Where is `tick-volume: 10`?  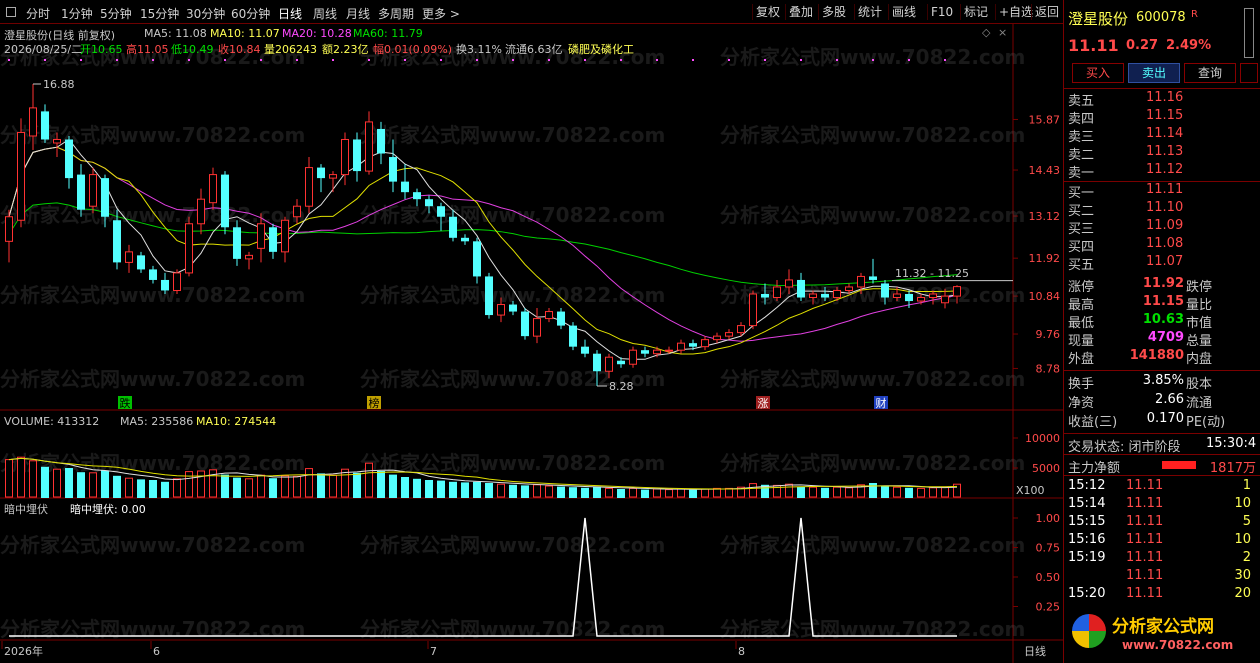 tick-volume: 10 is located at coordinates (1242, 503).